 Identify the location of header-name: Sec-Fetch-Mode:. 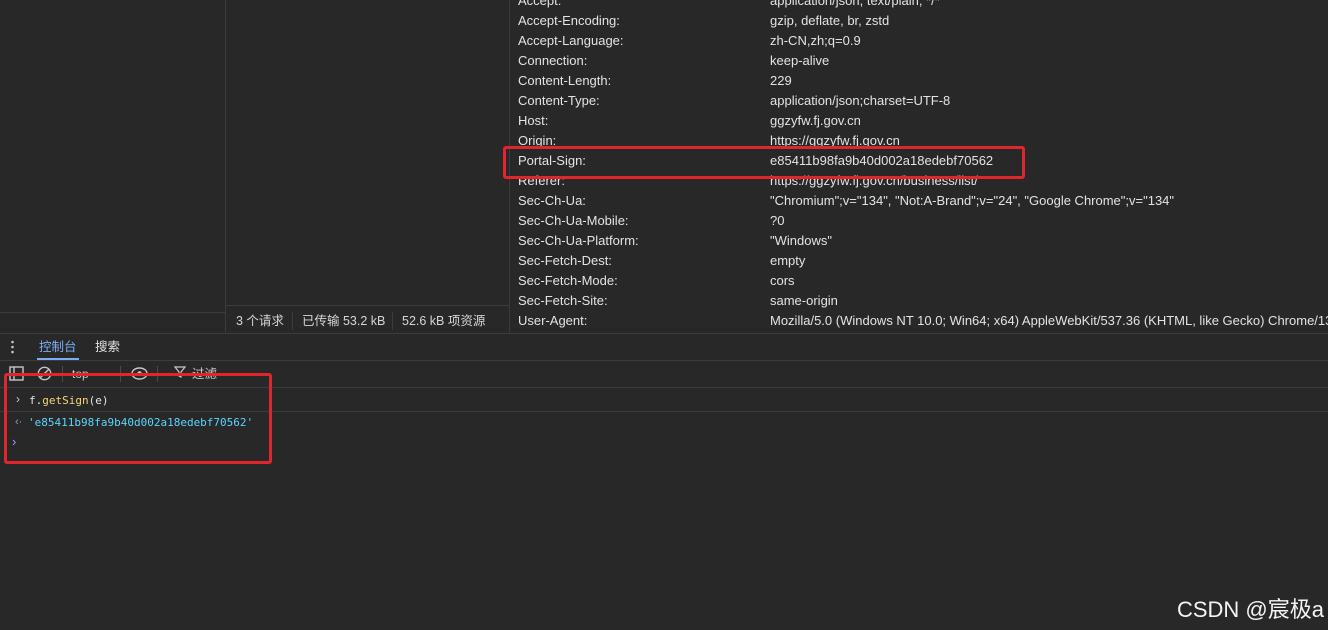
(568, 280).